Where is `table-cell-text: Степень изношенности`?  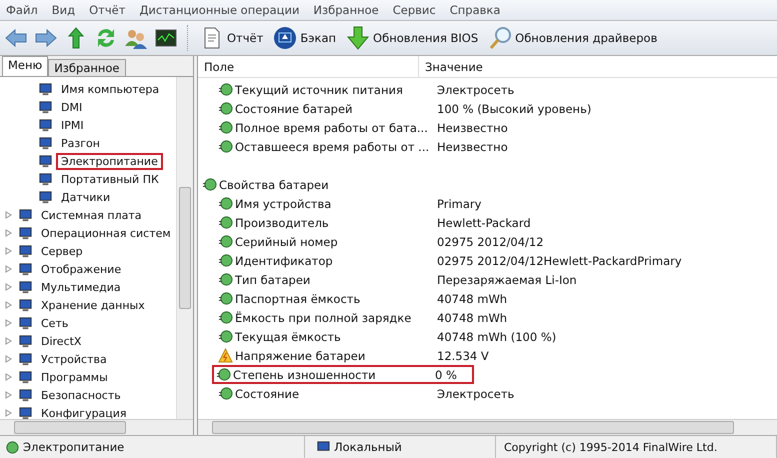 table-cell-text: Степень изношенности is located at coordinates (305, 375).